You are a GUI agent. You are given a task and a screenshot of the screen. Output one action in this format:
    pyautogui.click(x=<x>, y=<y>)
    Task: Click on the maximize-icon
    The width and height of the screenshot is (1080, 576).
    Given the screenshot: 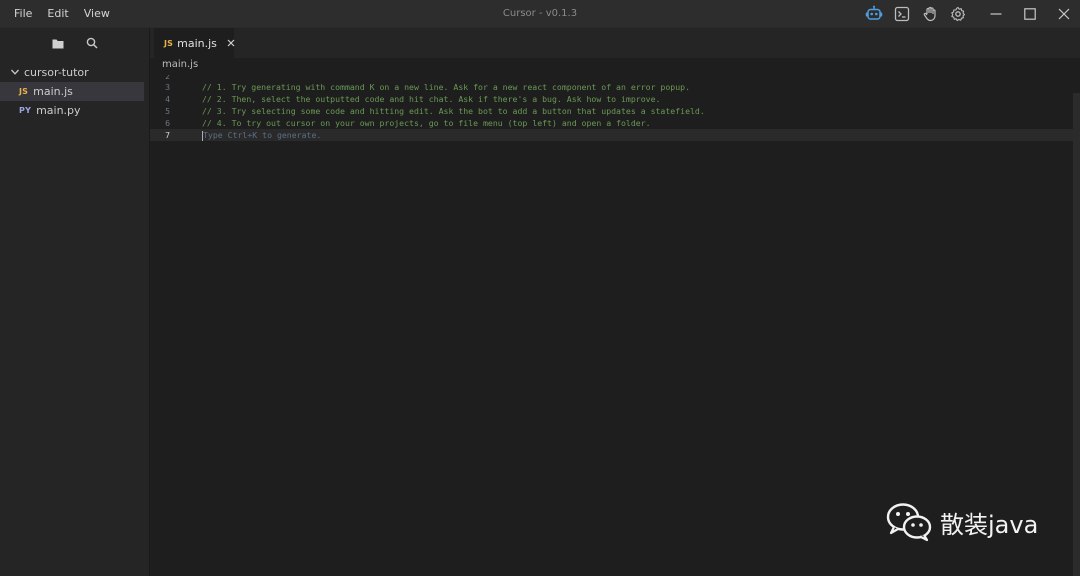 What is the action you would take?
    pyautogui.click(x=1030, y=14)
    